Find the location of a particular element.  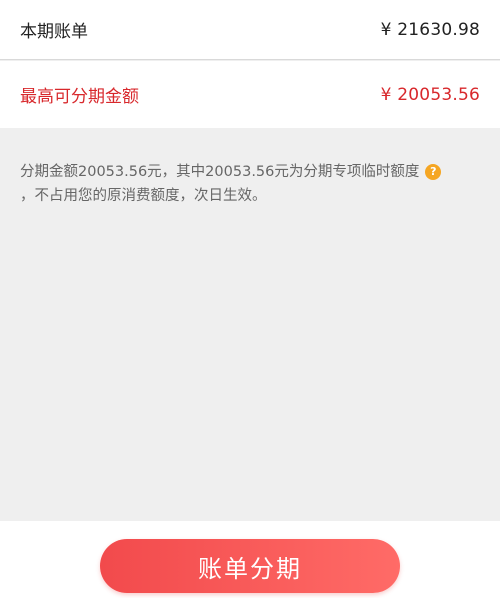

bill-amount: ¥ 21630.98 is located at coordinates (430, 29).